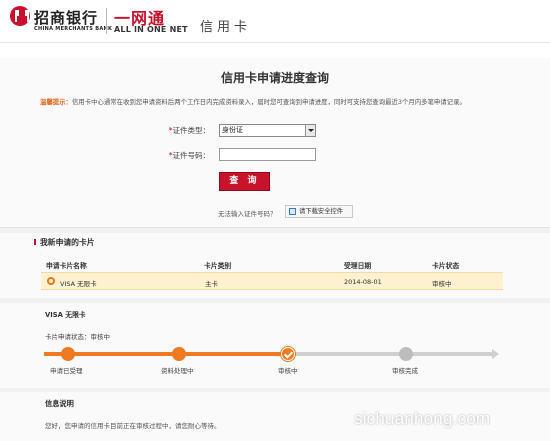  Describe the element at coordinates (211, 284) in the screenshot. I see `card-category-cell: 主卡` at that location.